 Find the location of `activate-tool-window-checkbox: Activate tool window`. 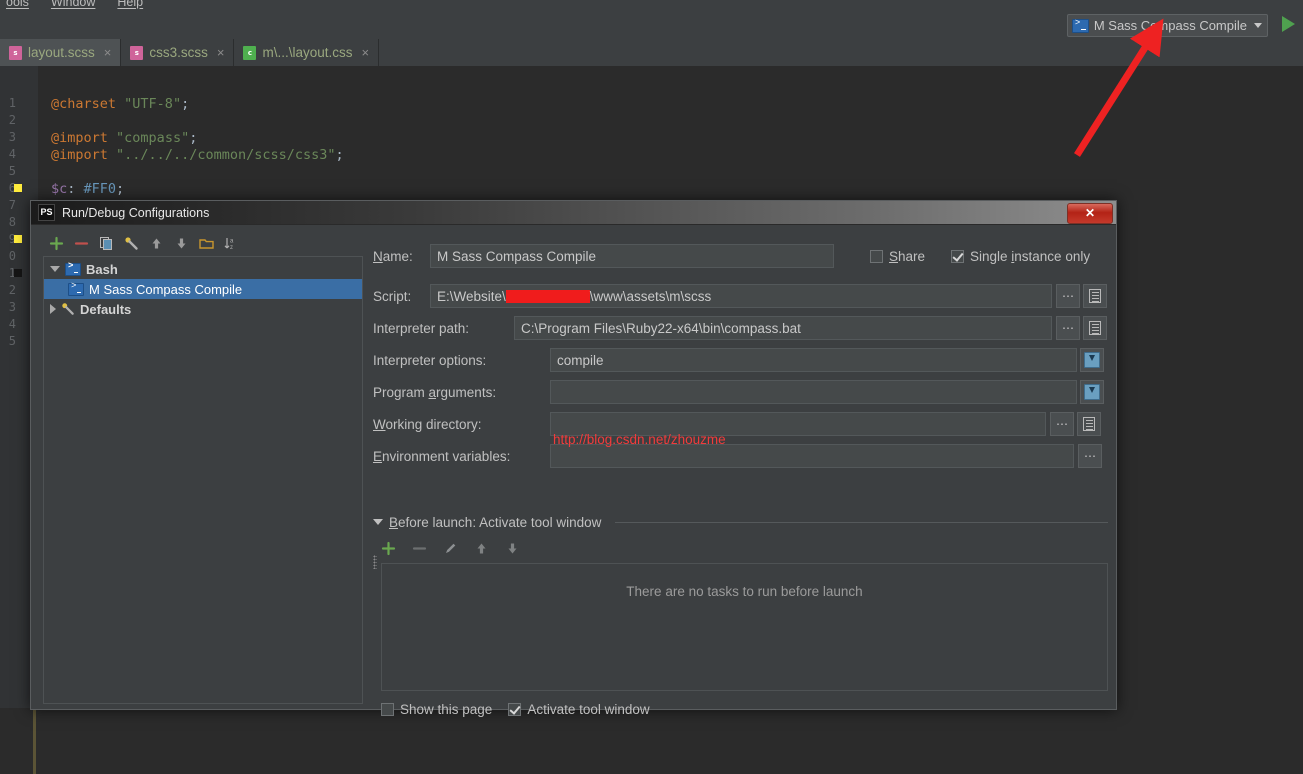

activate-tool-window-checkbox: Activate tool window is located at coordinates (579, 709).